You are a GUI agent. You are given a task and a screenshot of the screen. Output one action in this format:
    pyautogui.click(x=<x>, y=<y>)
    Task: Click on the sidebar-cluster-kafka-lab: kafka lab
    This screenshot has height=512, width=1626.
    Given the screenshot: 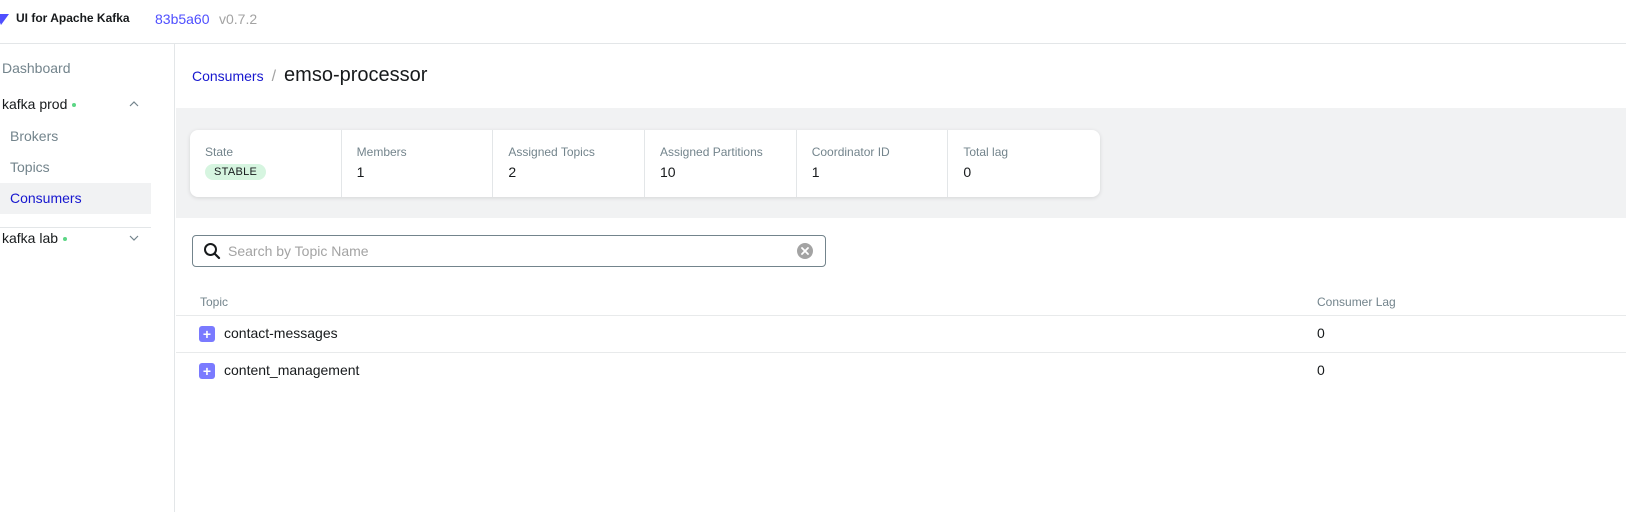 What is the action you would take?
    pyautogui.click(x=35, y=238)
    